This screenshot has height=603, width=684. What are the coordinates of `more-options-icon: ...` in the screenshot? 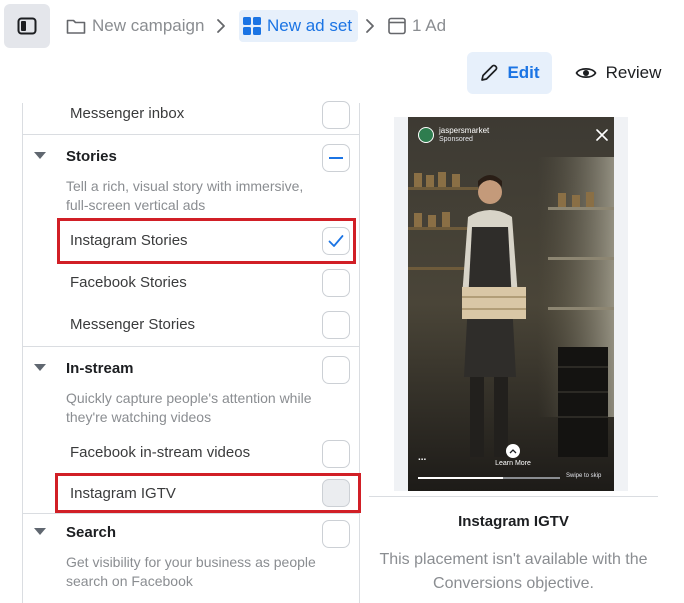 It's located at (422, 457).